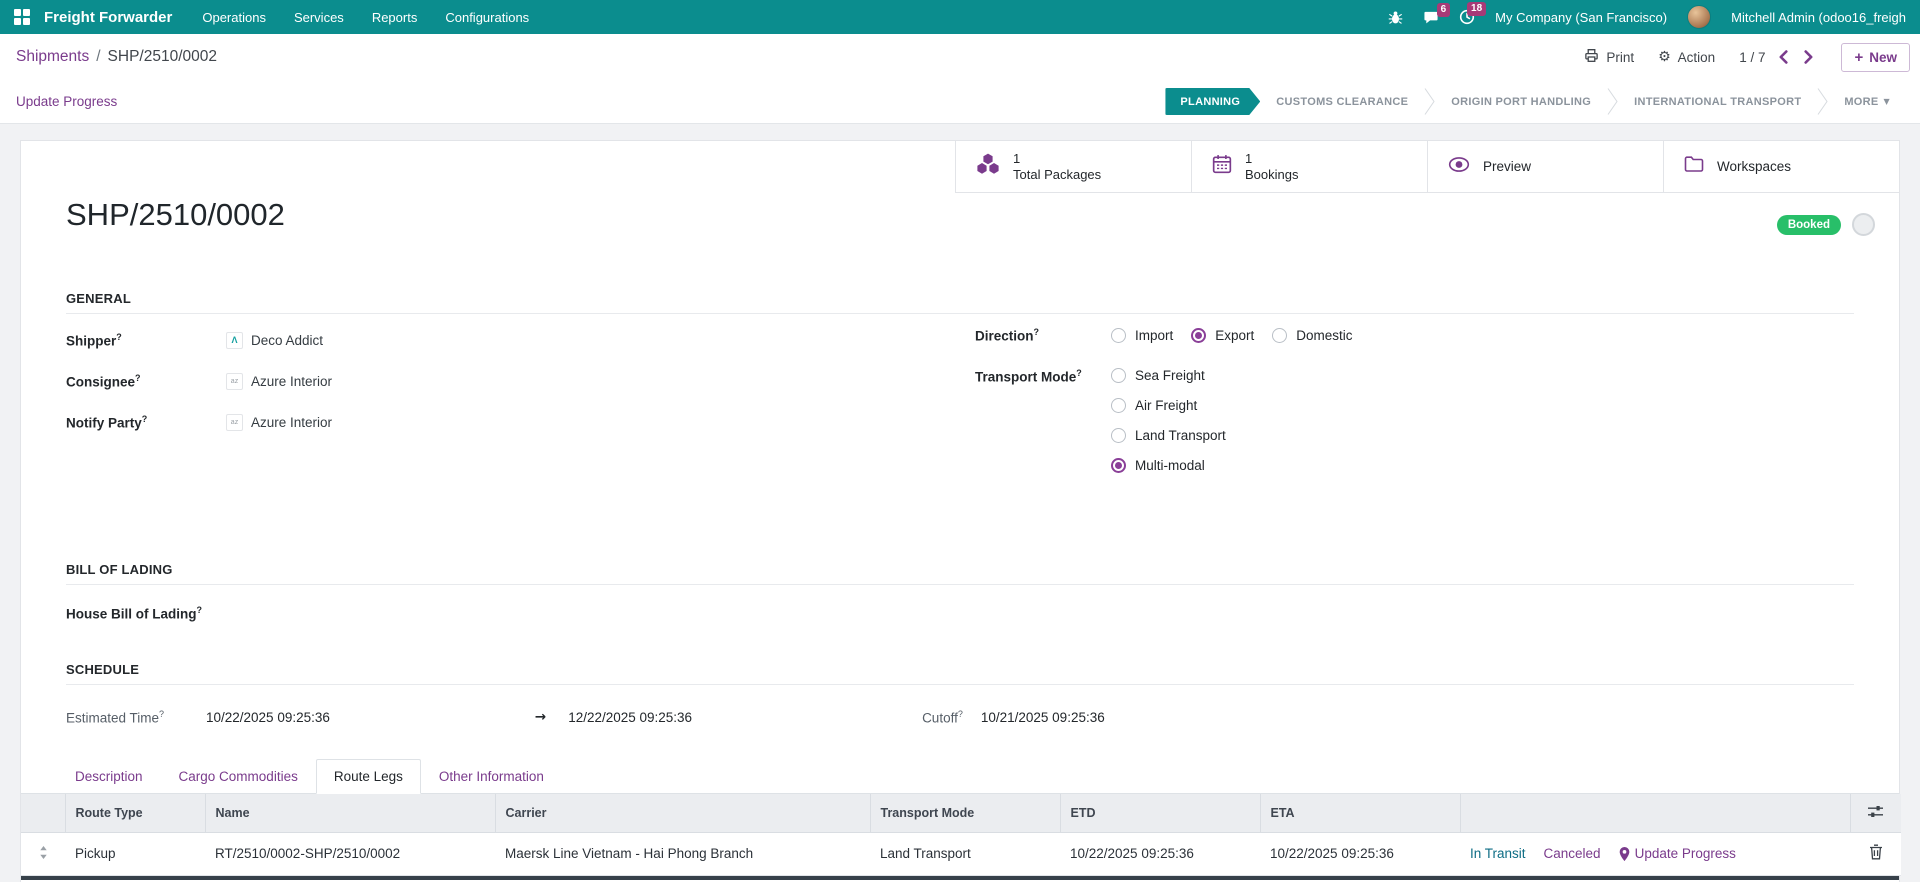 This screenshot has height=882, width=1920. What do you see at coordinates (1808, 224) in the screenshot?
I see `status-badge: Booked` at bounding box center [1808, 224].